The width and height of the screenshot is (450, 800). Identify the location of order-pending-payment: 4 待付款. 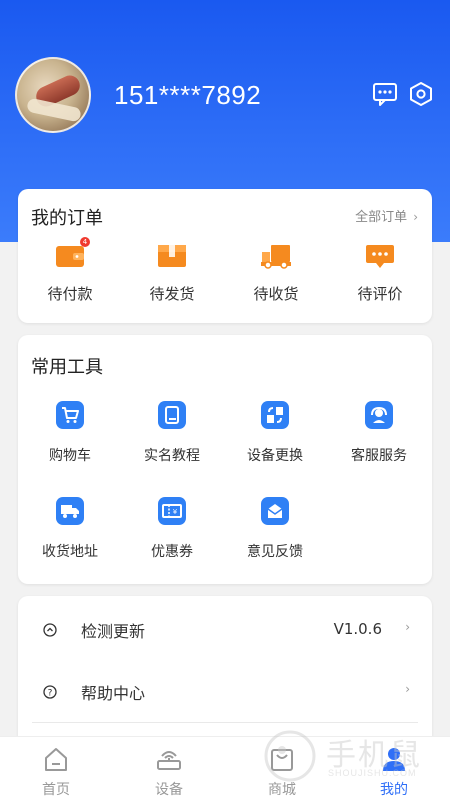
(70, 270).